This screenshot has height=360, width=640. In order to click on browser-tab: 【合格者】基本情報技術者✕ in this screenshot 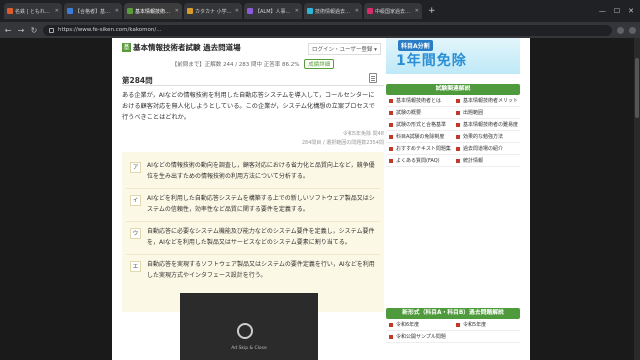, I will do `click(93, 11)`.